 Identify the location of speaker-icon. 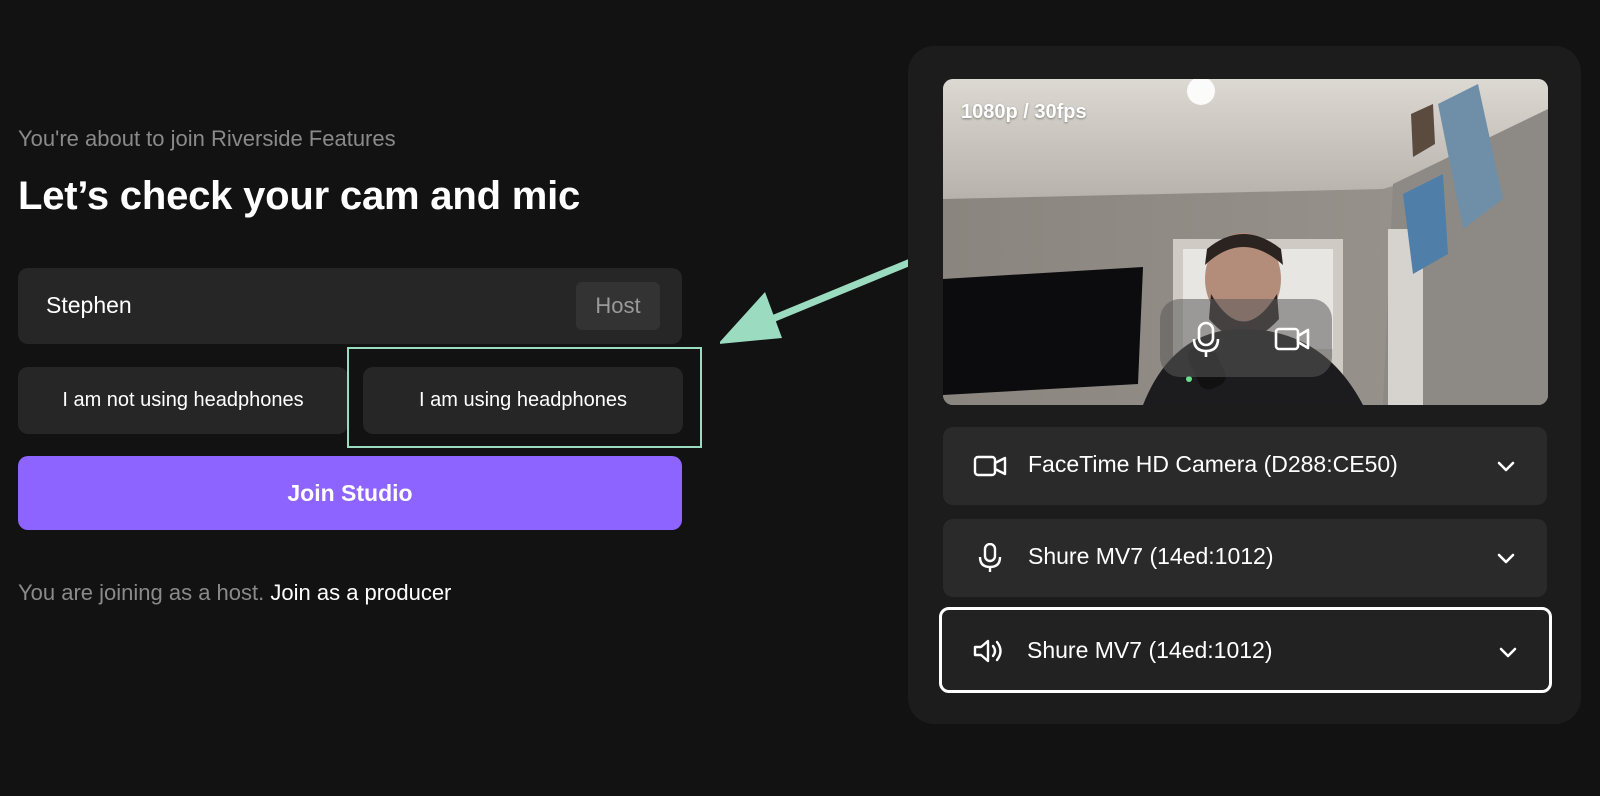
(987, 651).